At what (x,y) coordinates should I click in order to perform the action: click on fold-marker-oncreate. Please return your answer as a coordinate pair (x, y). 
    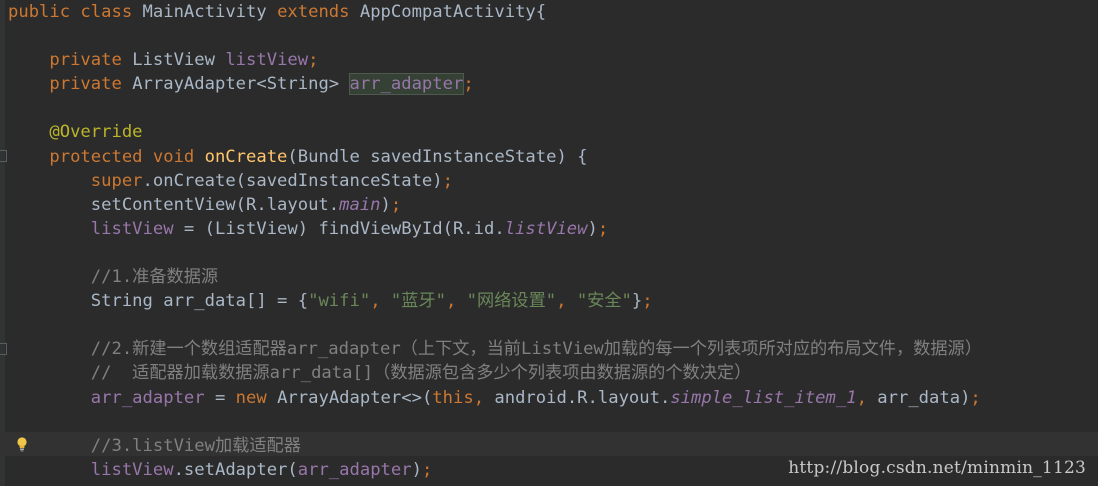
    Looking at the image, I should click on (3, 156).